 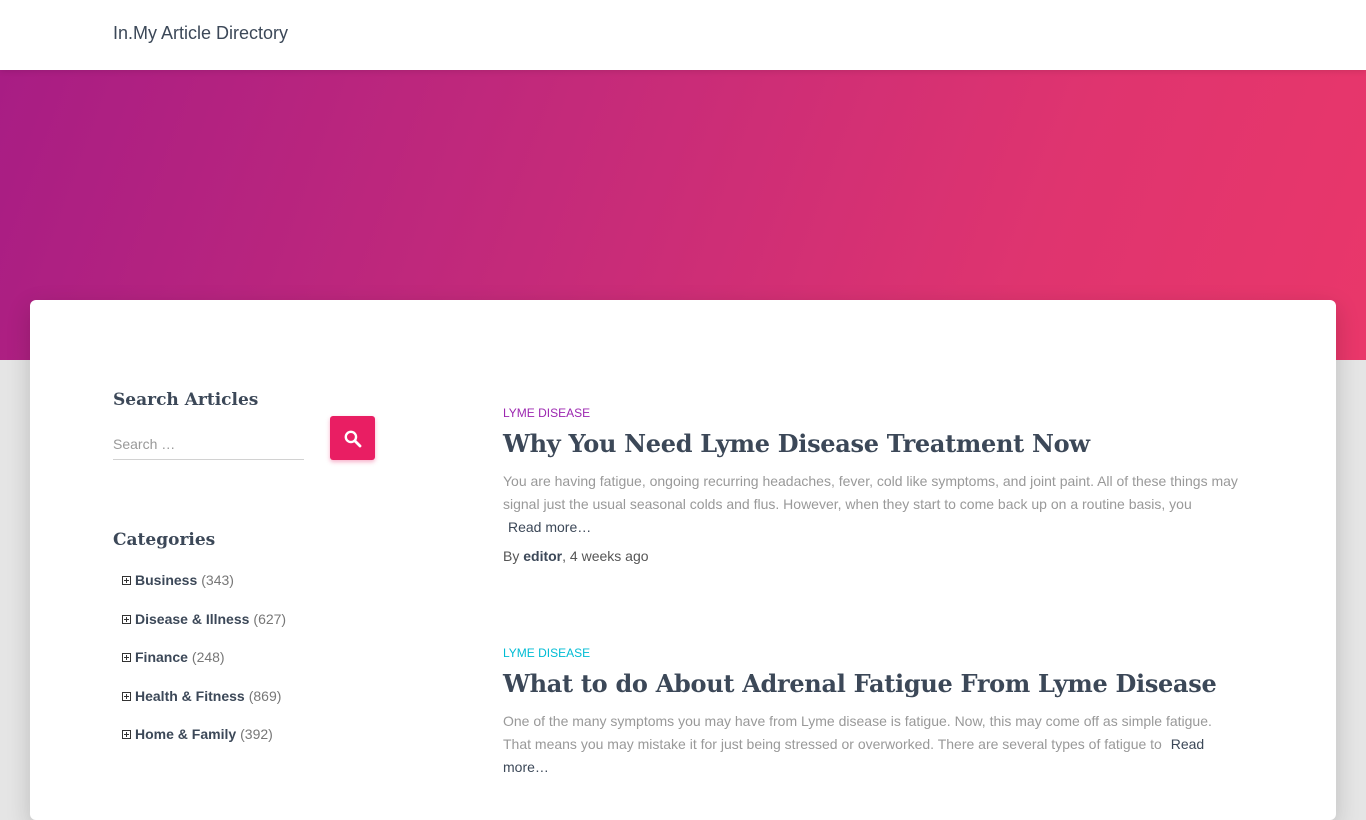 I want to click on category-item-business: Business (343), so click(x=204, y=591).